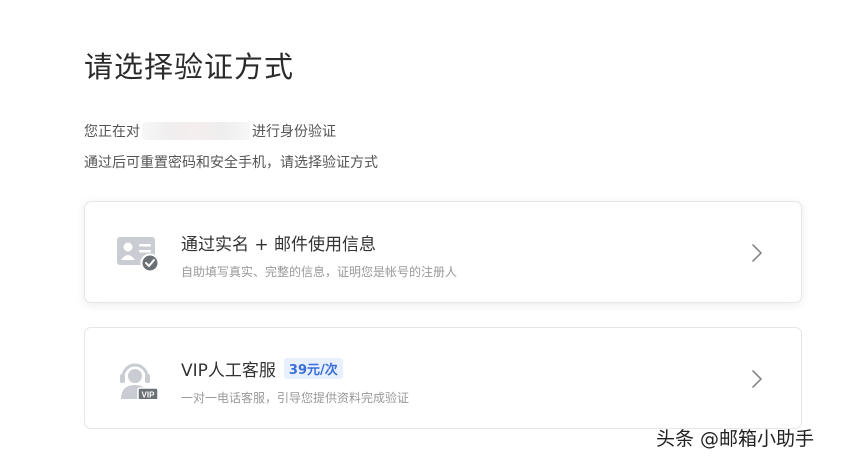  What do you see at coordinates (112, 132) in the screenshot?
I see `desc-prefix: 您正在对` at bounding box center [112, 132].